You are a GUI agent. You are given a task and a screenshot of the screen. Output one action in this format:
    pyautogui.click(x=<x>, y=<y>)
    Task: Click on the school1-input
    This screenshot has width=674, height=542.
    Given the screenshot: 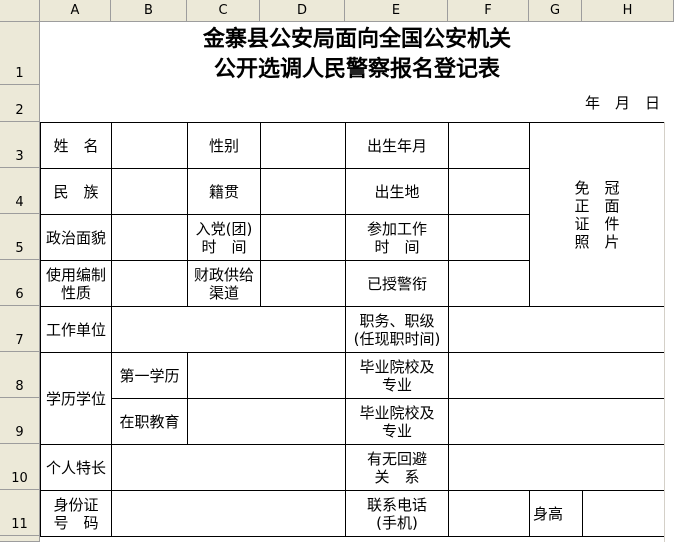 What is the action you would take?
    pyautogui.click(x=556, y=375)
    